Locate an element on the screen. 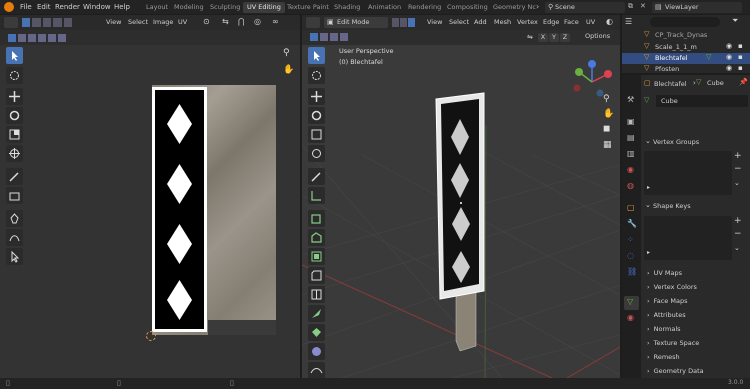 Image resolution: width=750 pixels, height=389 pixels. transform-tool-icon is located at coordinates (14, 153).